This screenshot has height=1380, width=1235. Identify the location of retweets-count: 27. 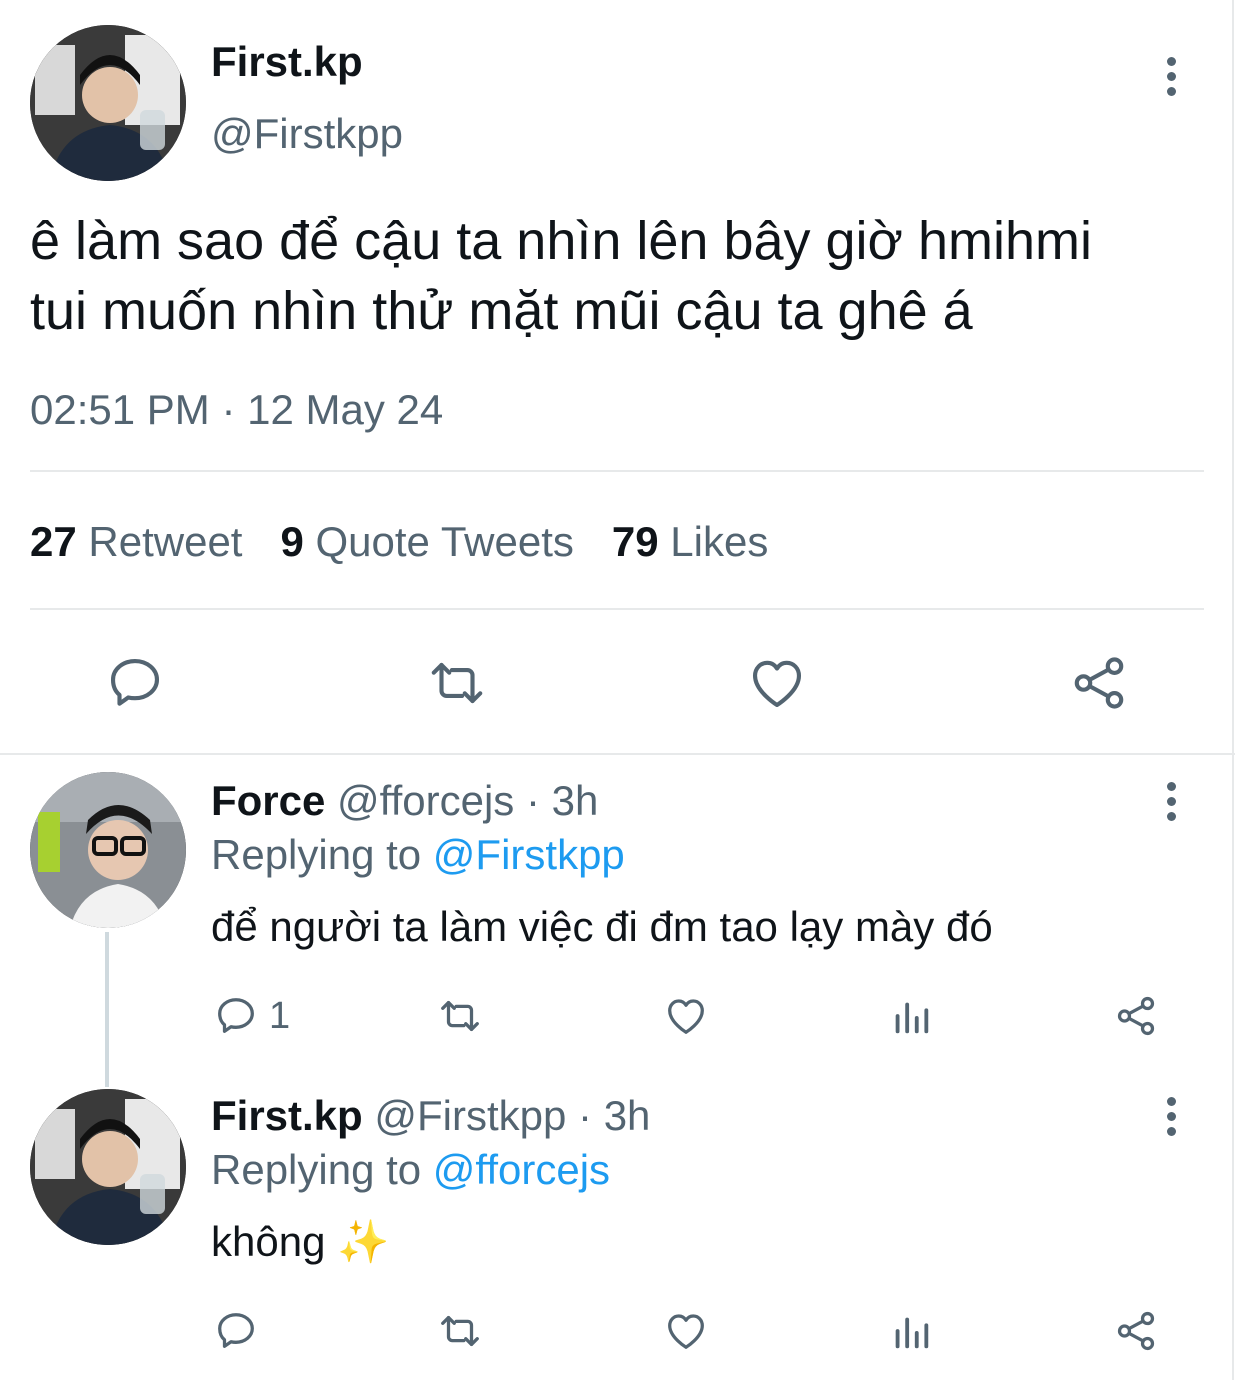
(53, 541).